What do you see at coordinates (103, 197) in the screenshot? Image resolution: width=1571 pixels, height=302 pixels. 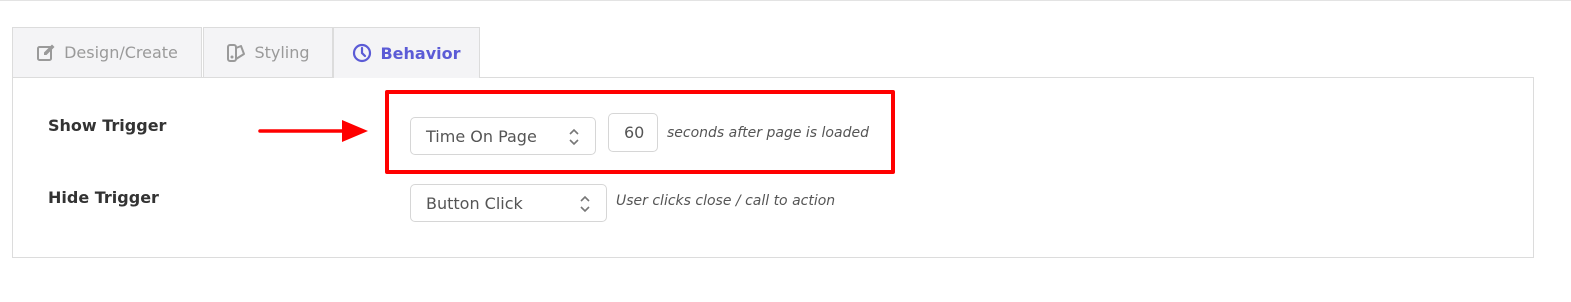 I see `hide-trigger-label: Hide Trigger` at bounding box center [103, 197].